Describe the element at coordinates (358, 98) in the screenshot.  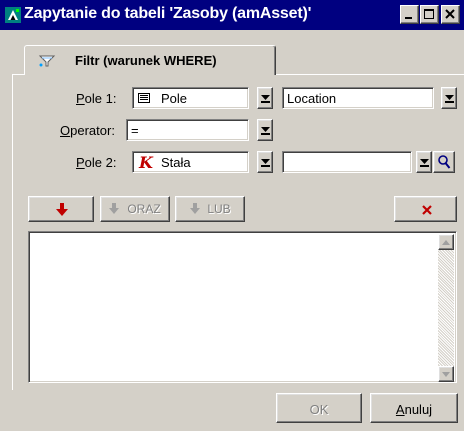
I see `field1-value-input: Location` at that location.